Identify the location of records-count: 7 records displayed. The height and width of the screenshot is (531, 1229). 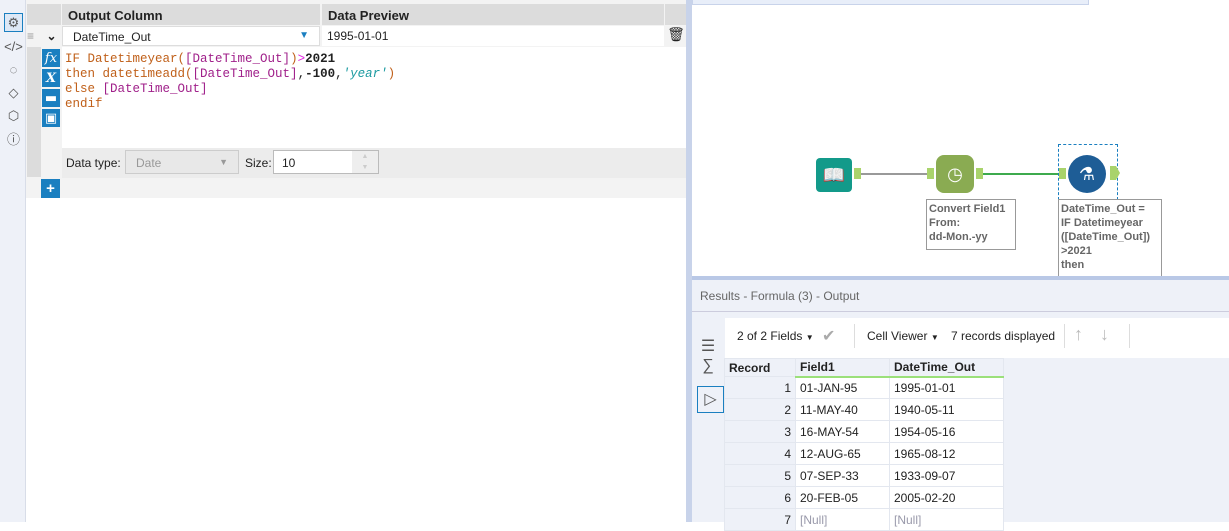
(1003, 336).